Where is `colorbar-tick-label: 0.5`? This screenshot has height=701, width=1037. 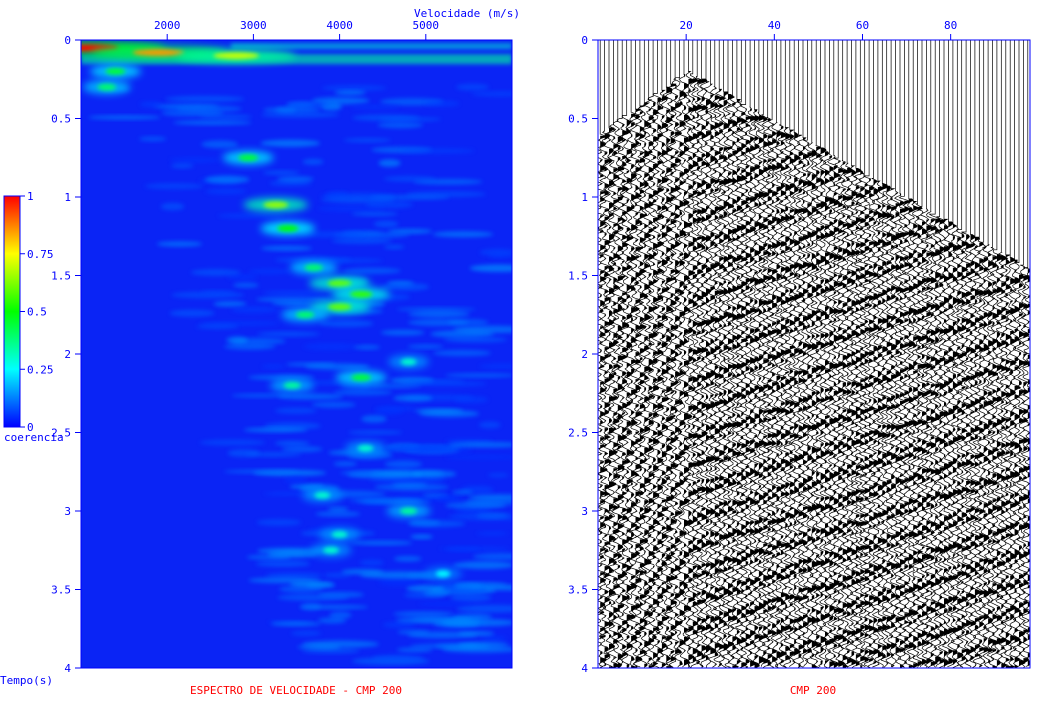 colorbar-tick-label: 0.5 is located at coordinates (37, 312).